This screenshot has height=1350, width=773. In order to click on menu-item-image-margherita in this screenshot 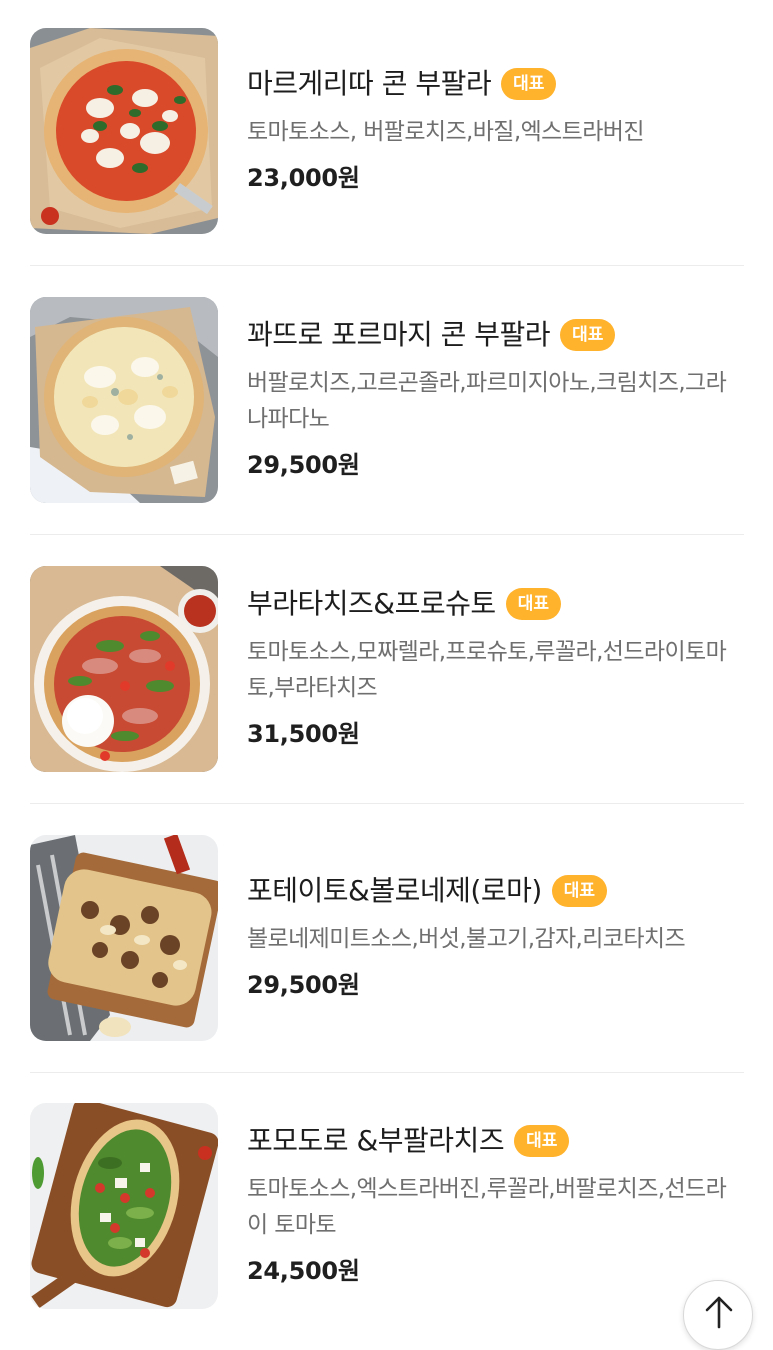, I will do `click(124, 131)`.